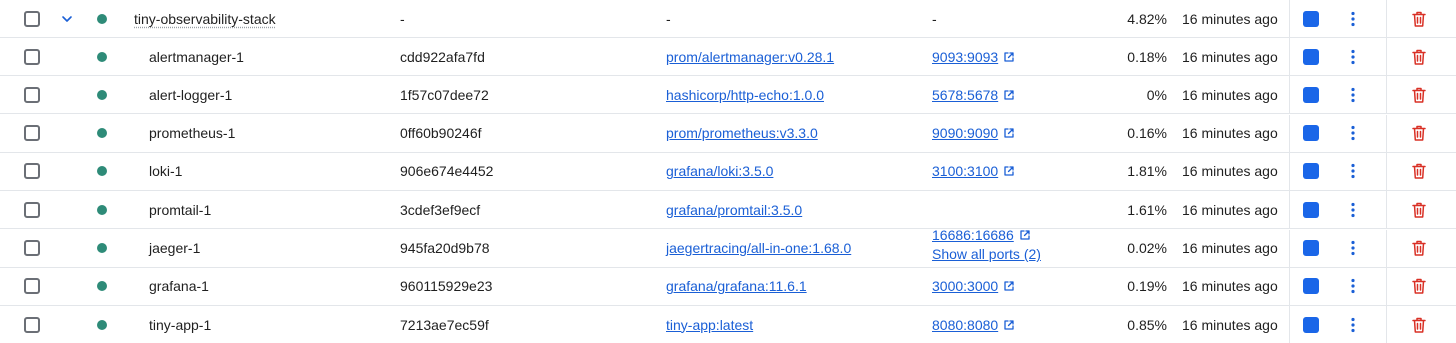 The height and width of the screenshot is (343, 1456). I want to click on port-link: 8080:8080, so click(965, 325).